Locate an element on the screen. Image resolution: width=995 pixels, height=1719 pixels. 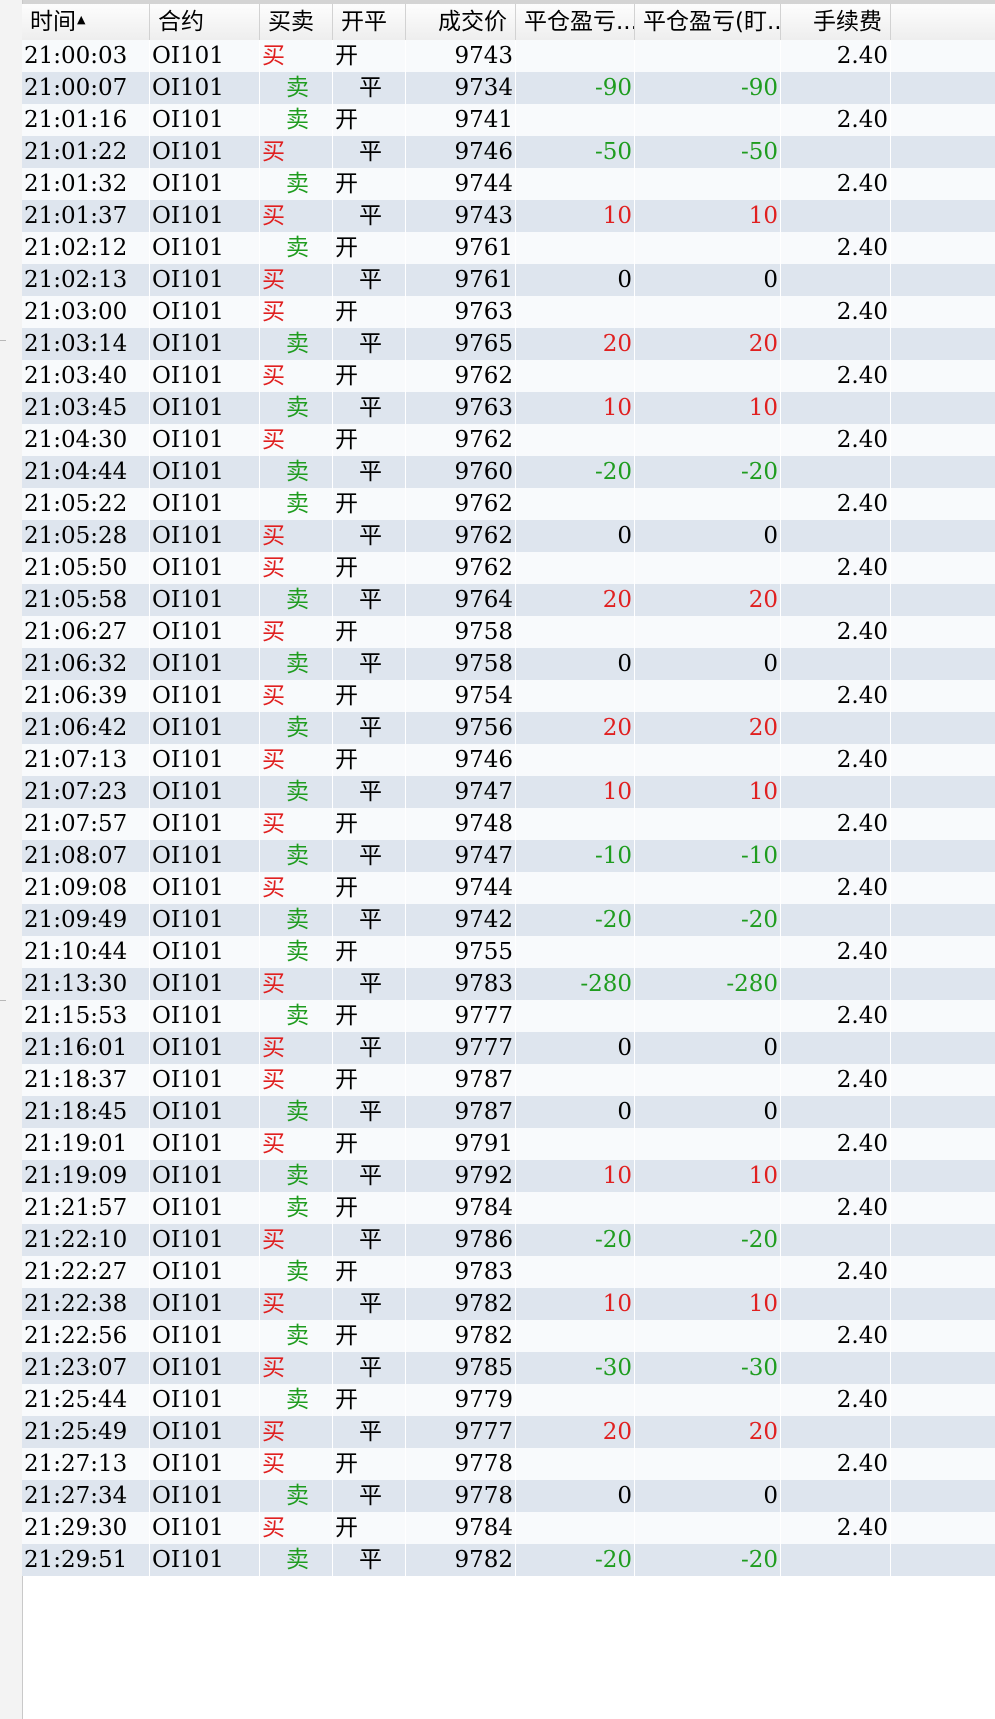
table-row: 21:08:07 OI101 卖平 9747 -10 -10 is located at coordinates (508, 856).